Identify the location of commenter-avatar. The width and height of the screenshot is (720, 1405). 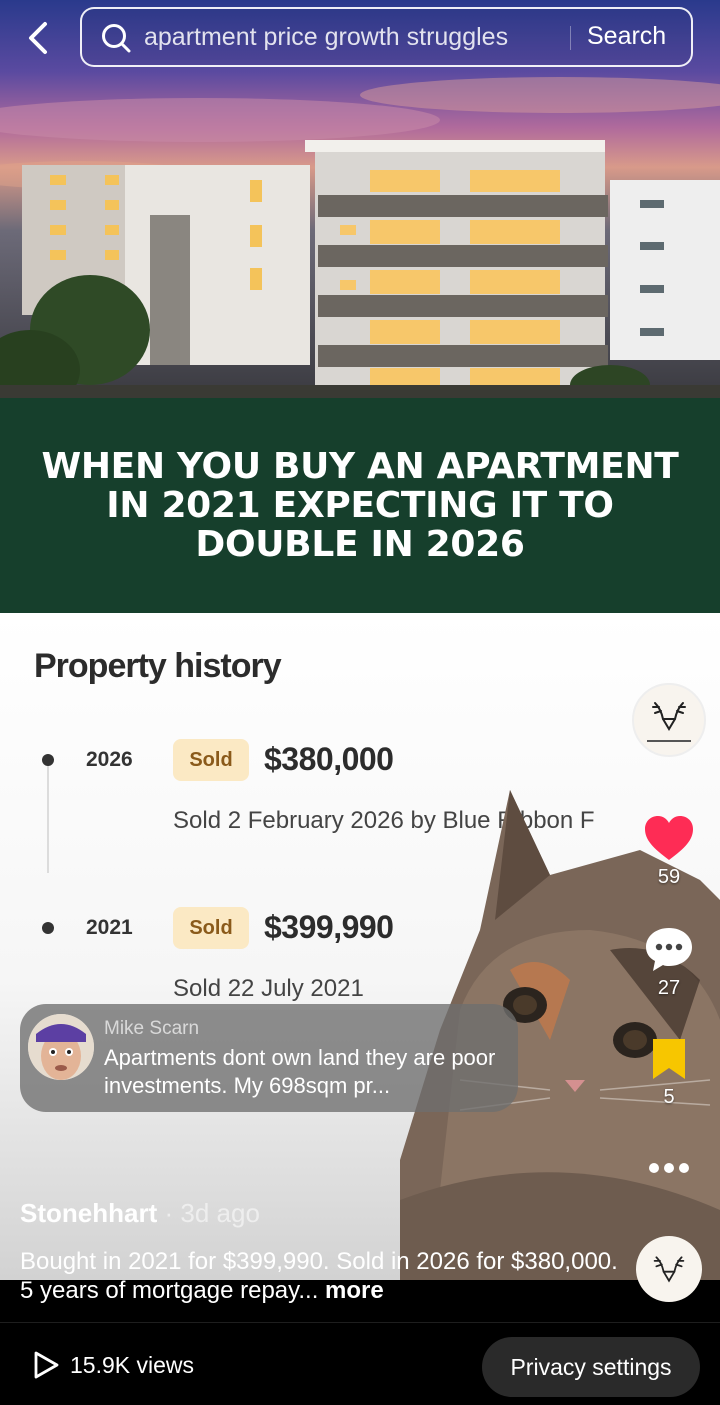
(61, 1047).